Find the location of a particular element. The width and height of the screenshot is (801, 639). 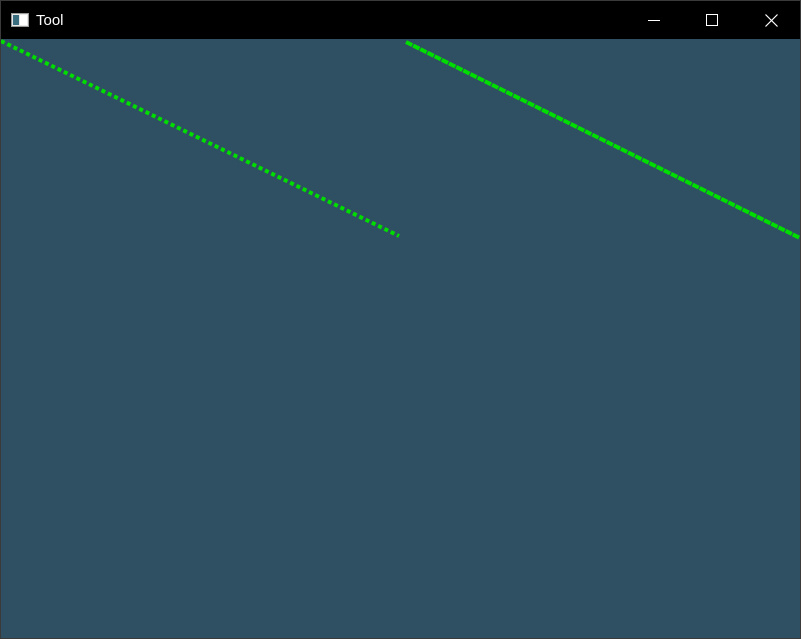

close-button is located at coordinates (771, 20).